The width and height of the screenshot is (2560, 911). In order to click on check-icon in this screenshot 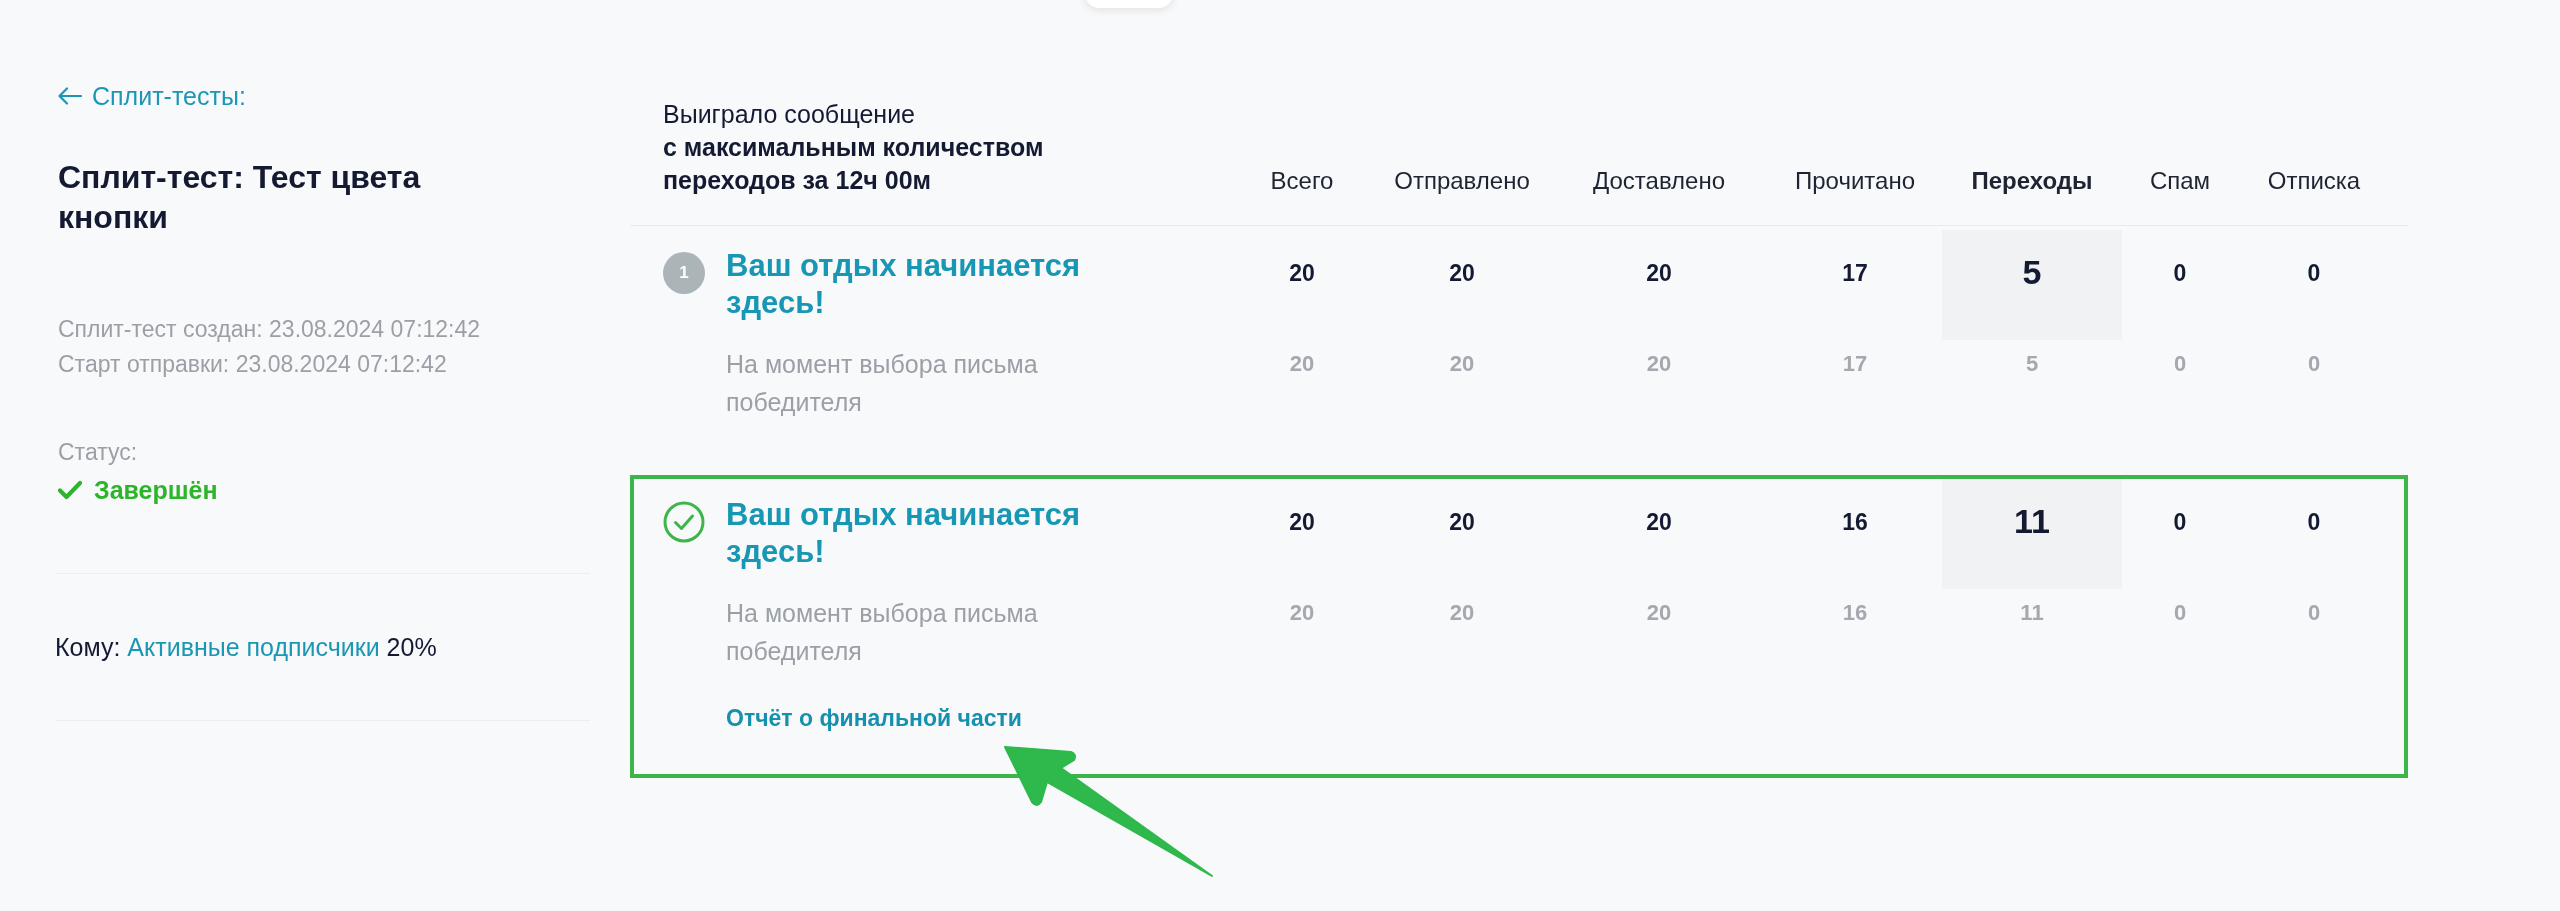, I will do `click(70, 490)`.